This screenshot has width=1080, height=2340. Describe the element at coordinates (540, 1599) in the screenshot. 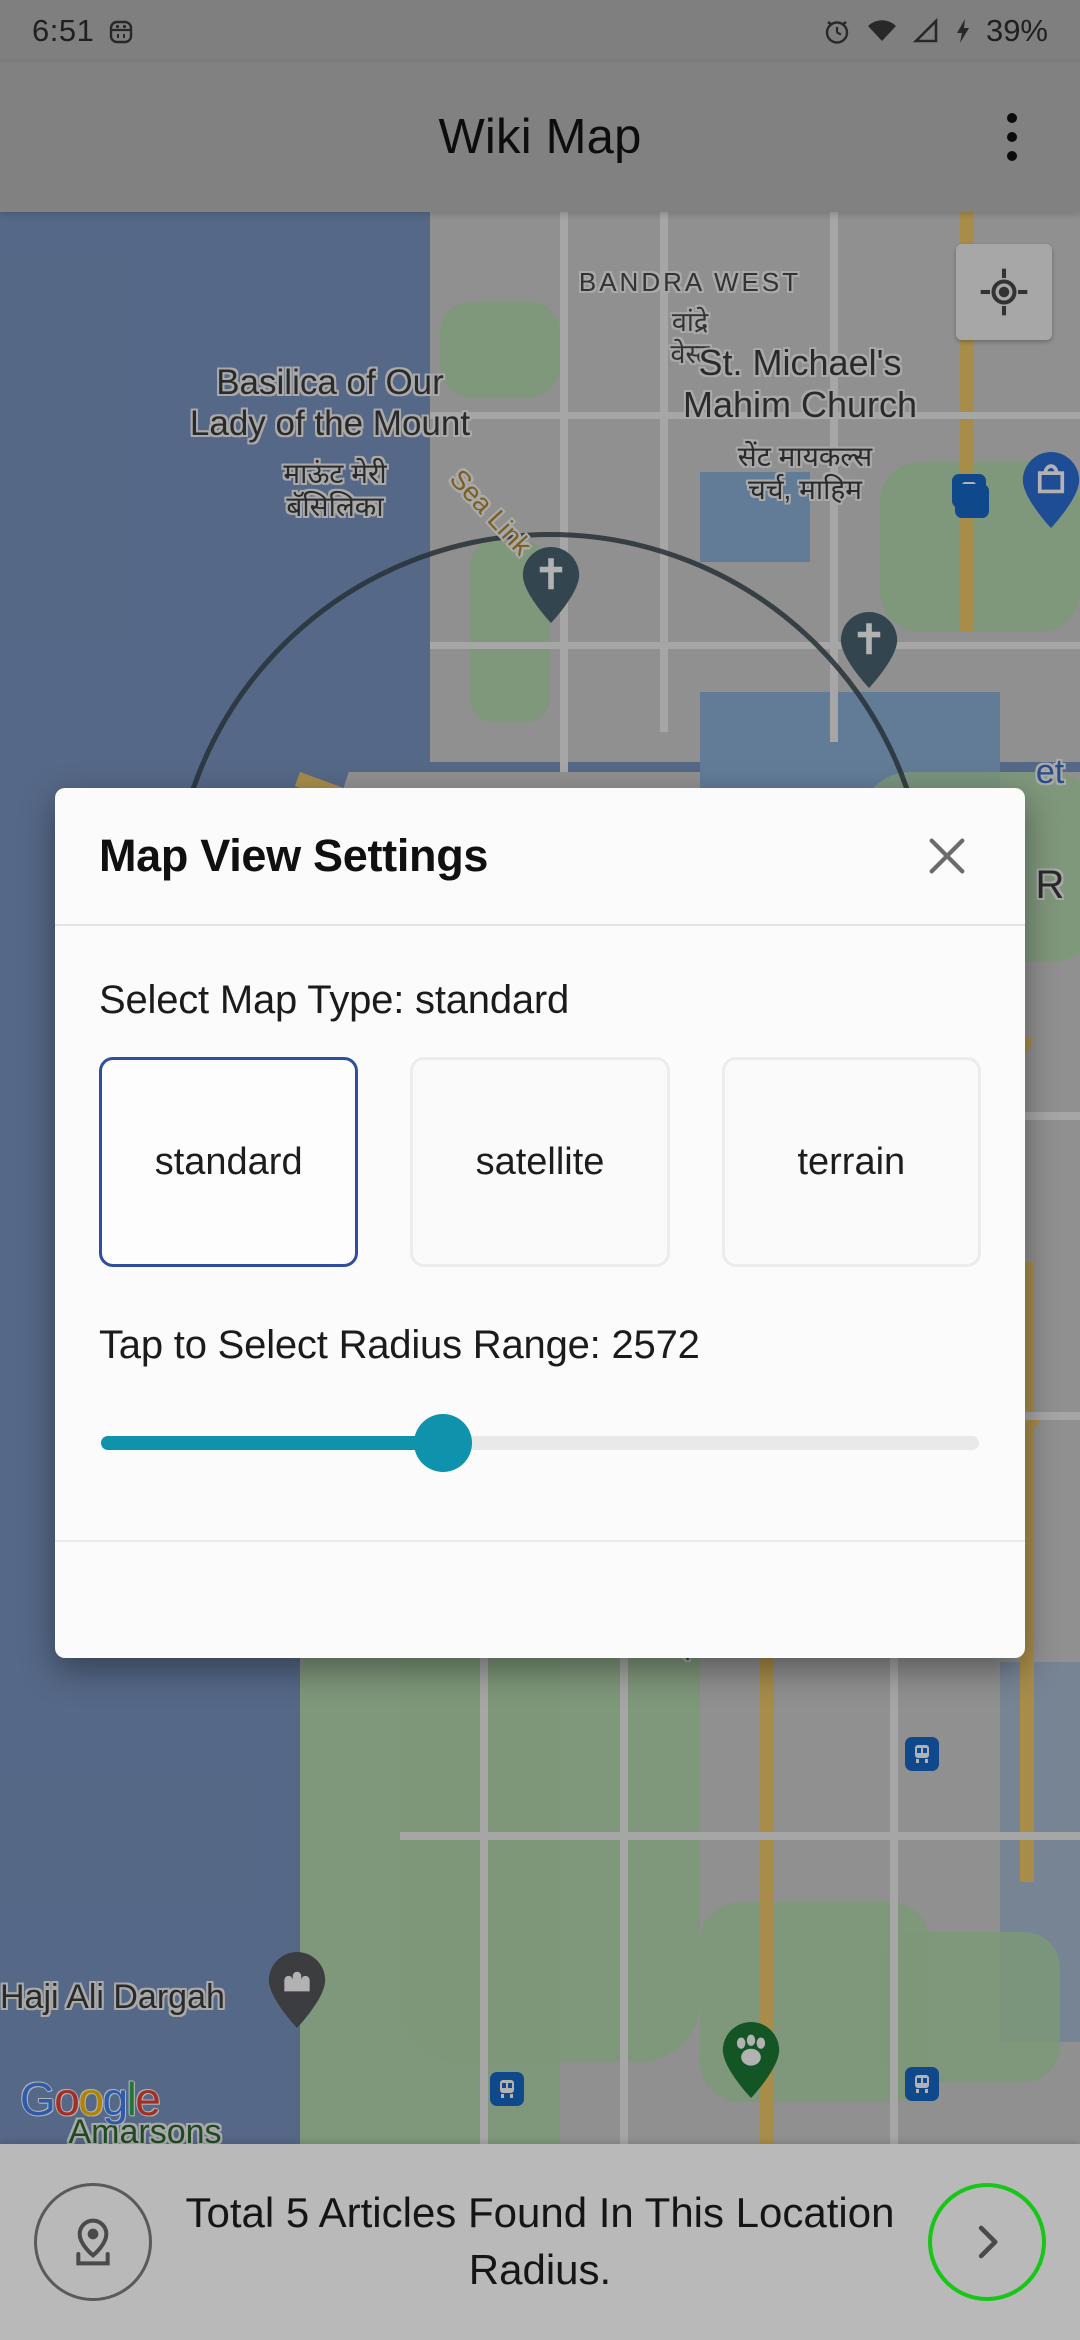

I see `dialog-footer` at that location.